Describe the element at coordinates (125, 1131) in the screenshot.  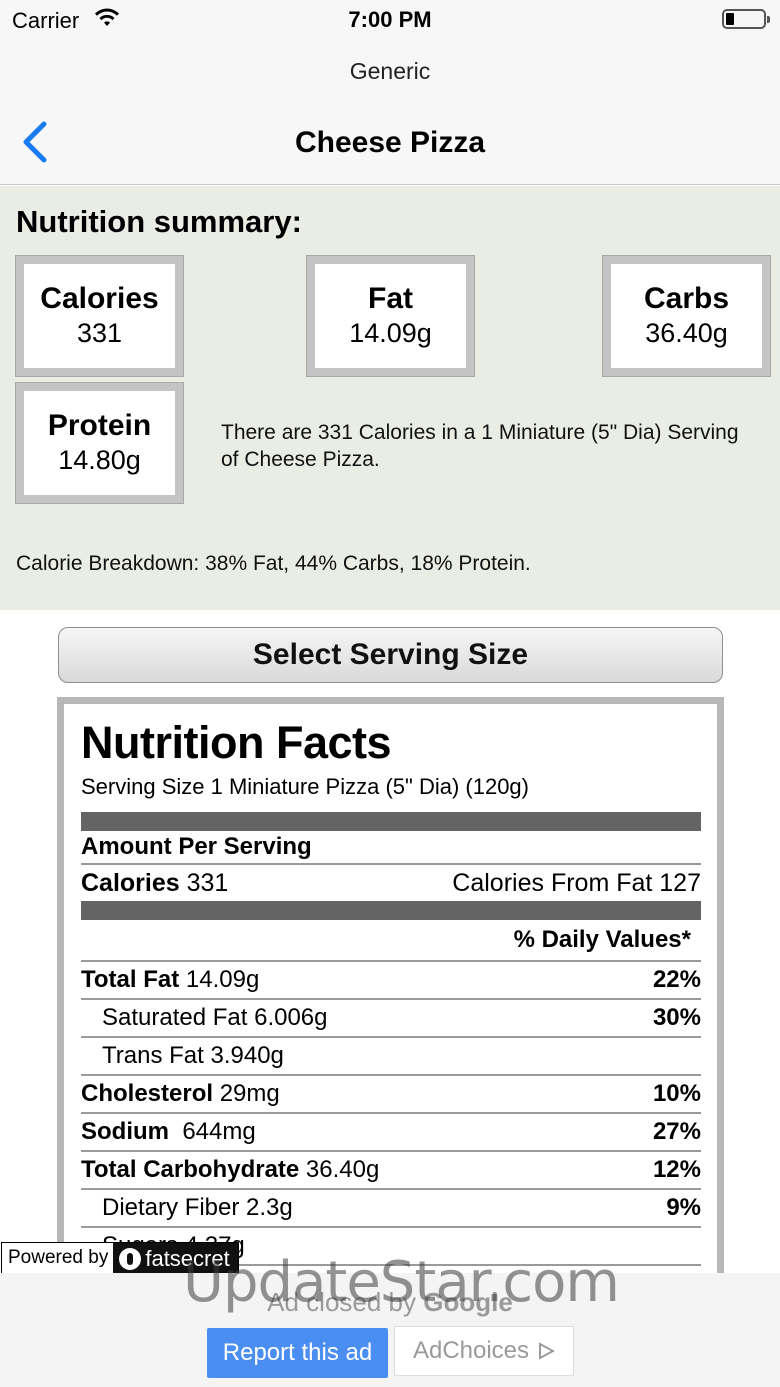
I see `nutrient-name: Sodium` at that location.